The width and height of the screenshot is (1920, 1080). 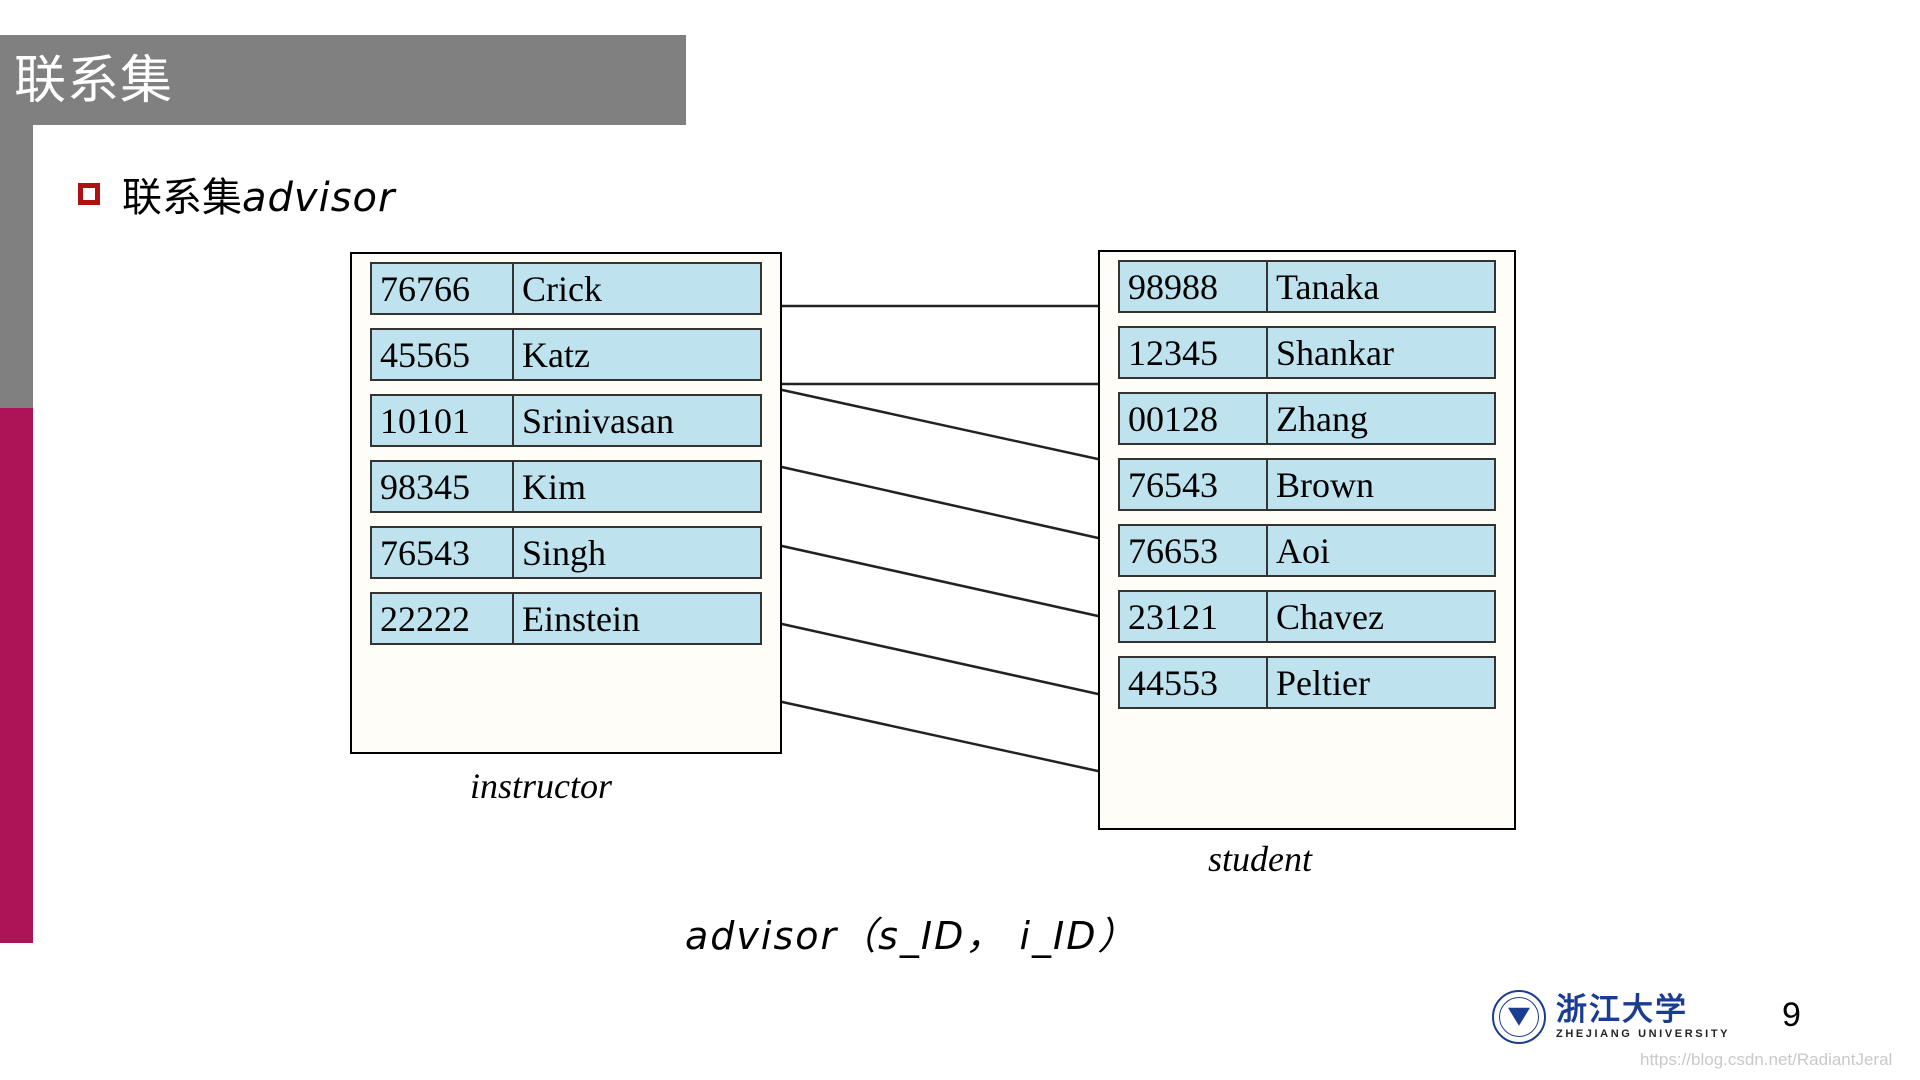 I want to click on table-row: 98345 Kim, so click(x=566, y=486).